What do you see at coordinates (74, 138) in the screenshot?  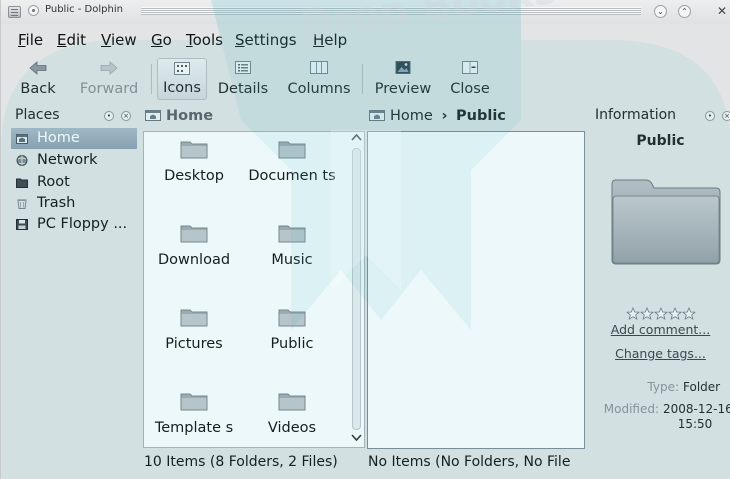 I see `place-home: Home` at bounding box center [74, 138].